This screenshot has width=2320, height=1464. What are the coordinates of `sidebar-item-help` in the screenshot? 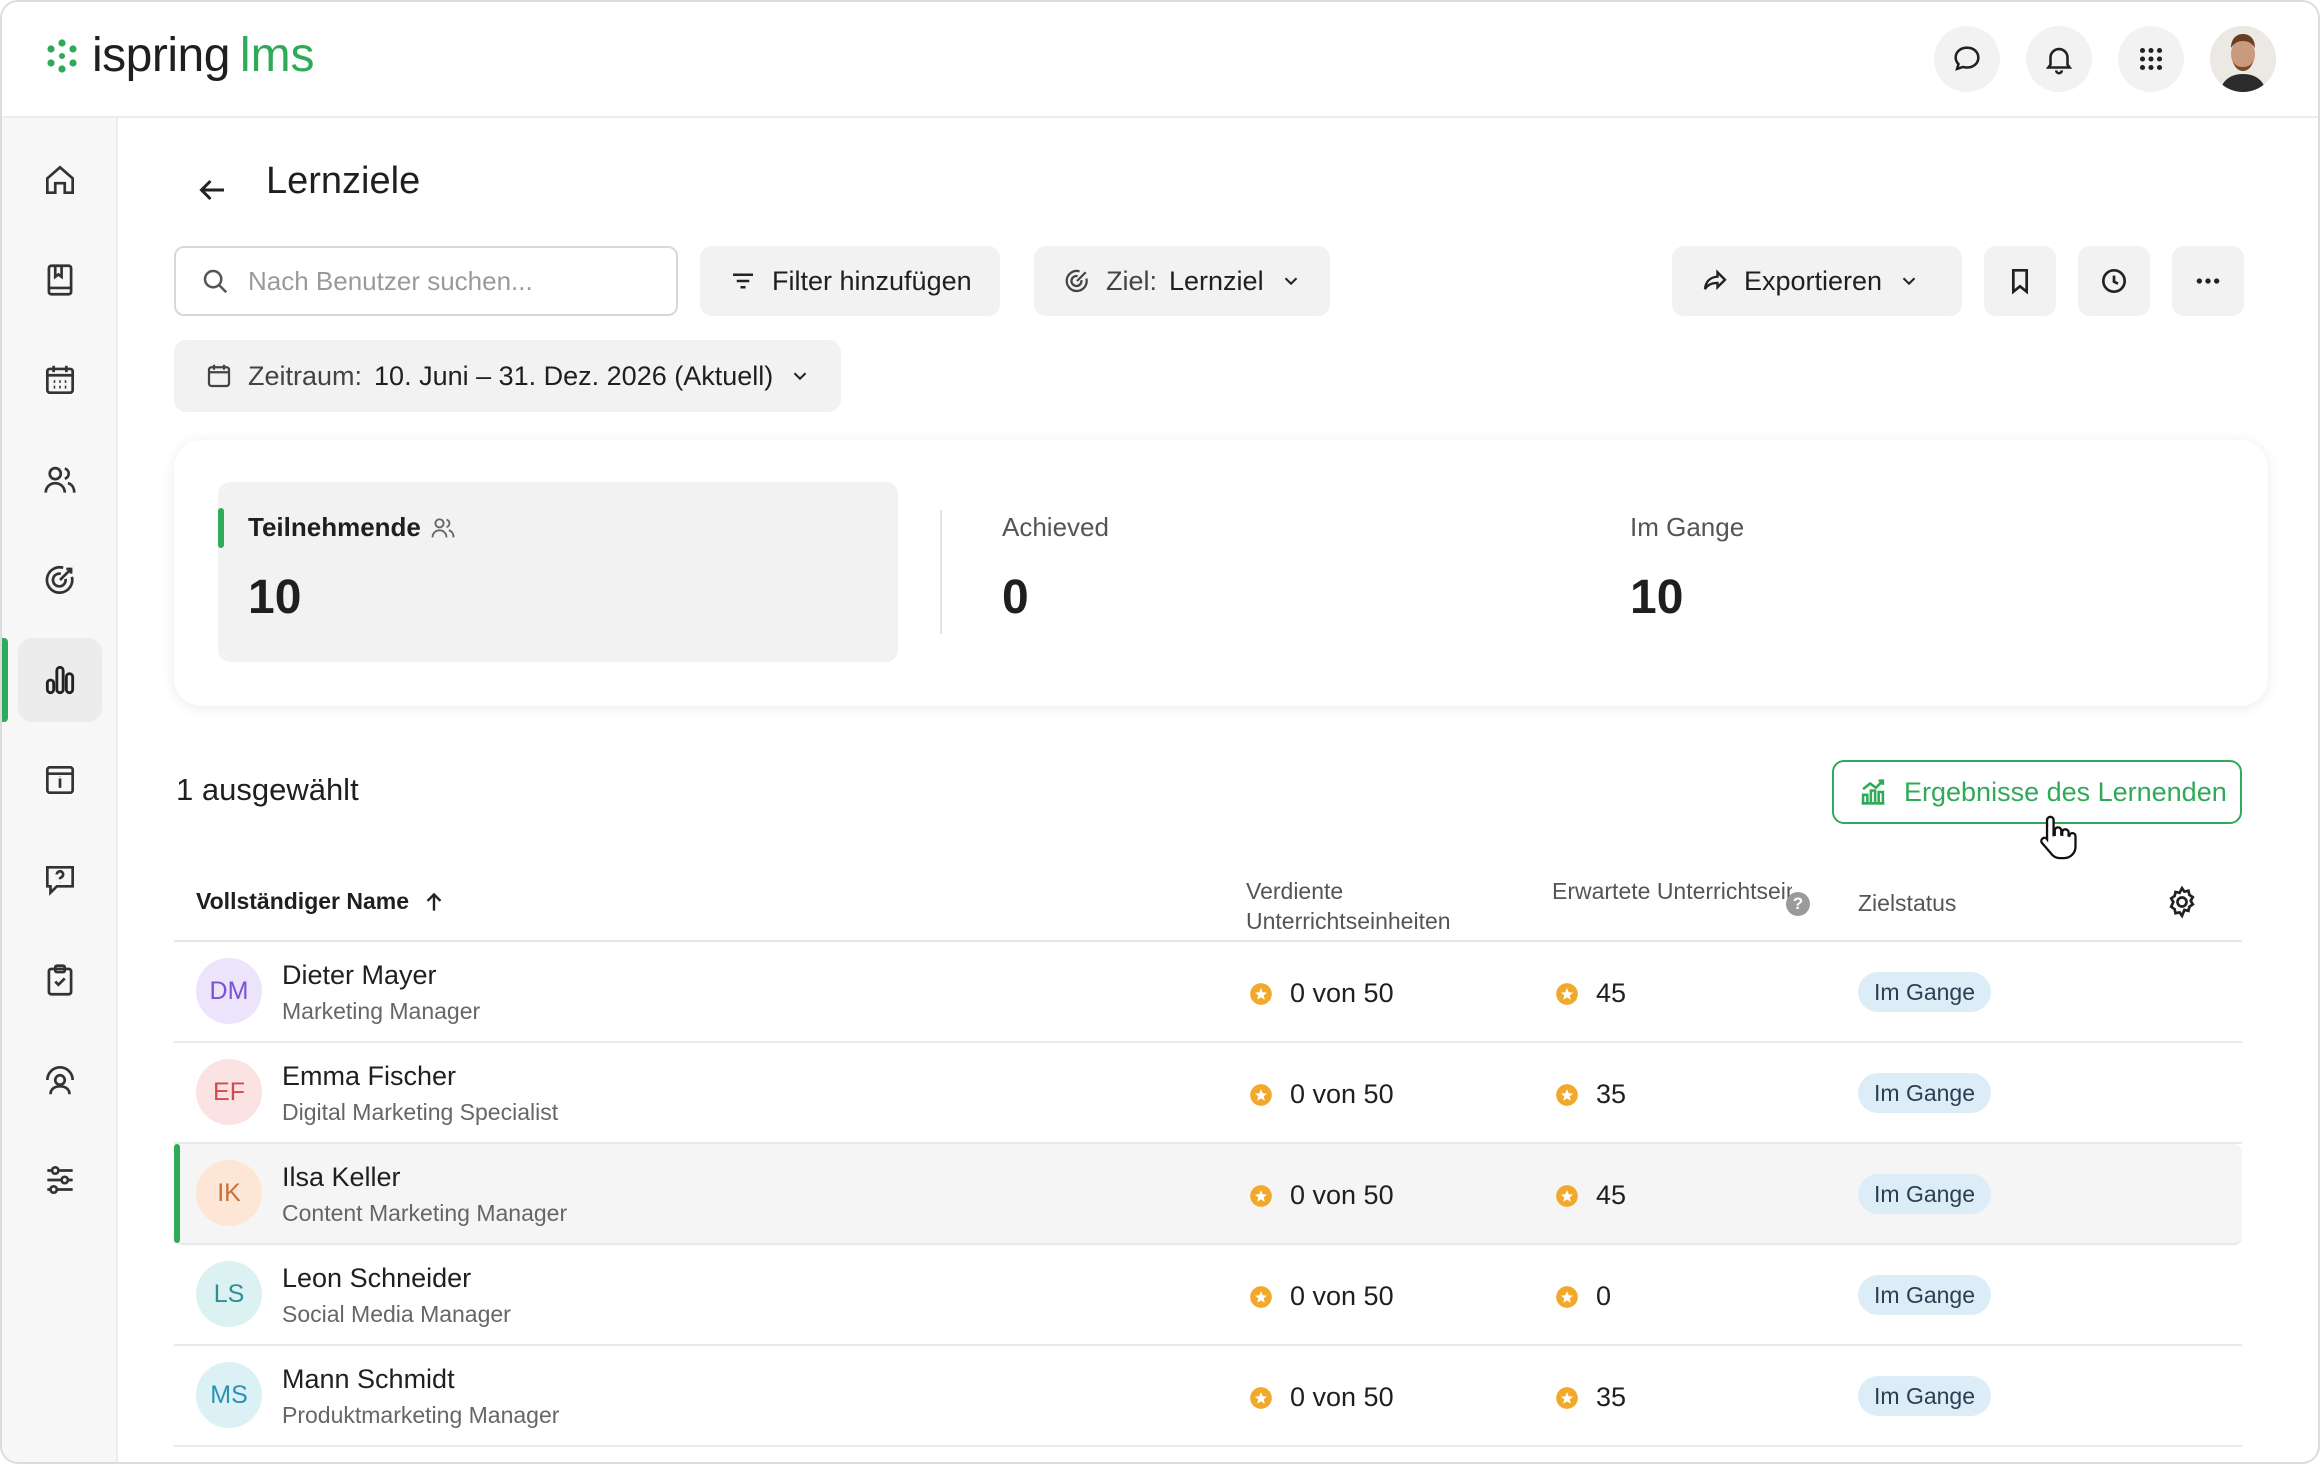 It's located at (60, 880).